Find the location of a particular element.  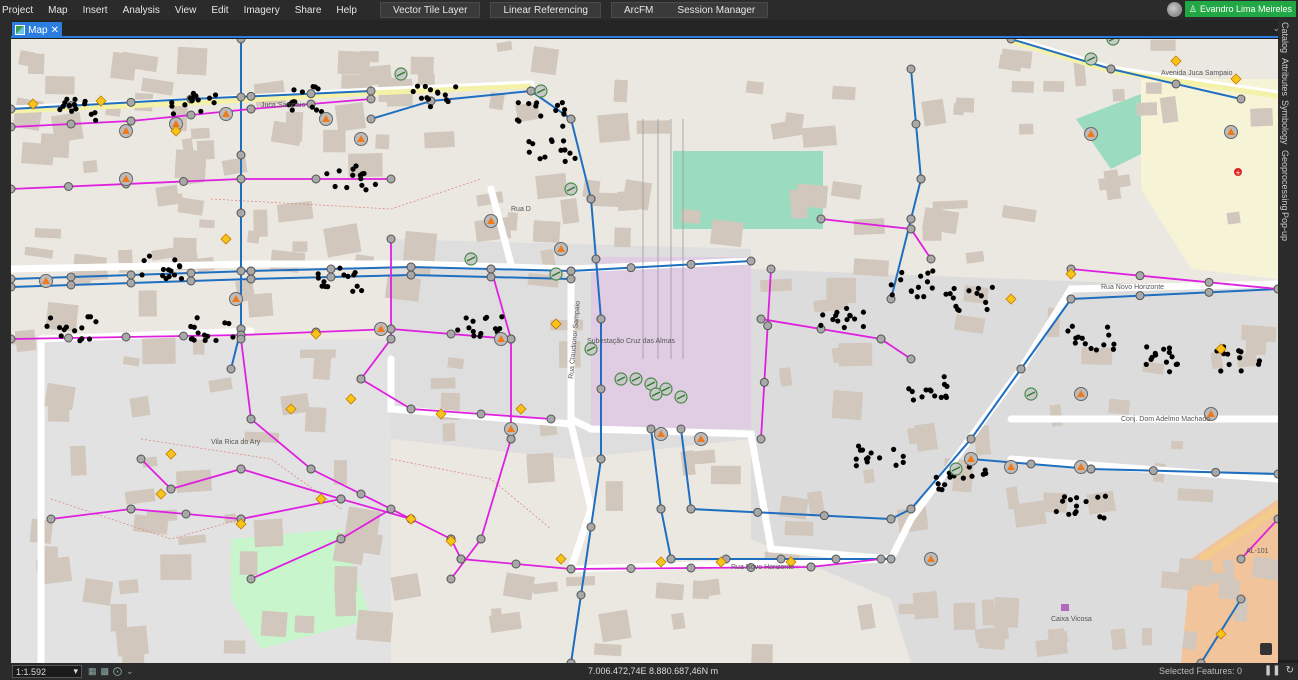

menu-share: Share is located at coordinates (314, 10).